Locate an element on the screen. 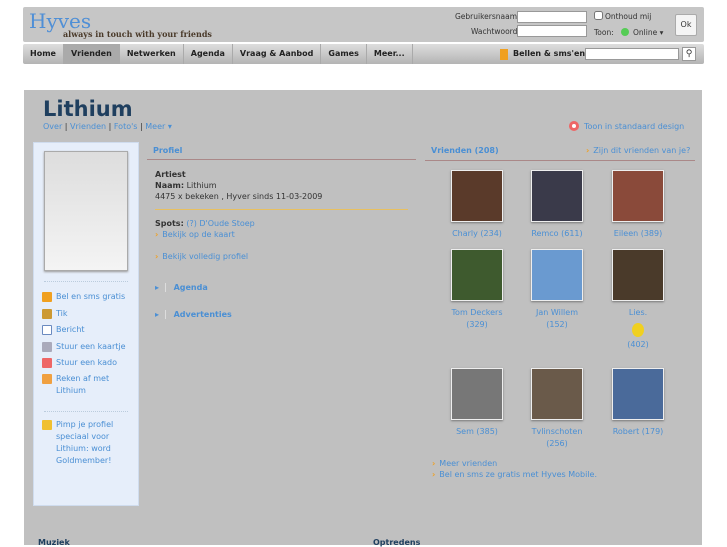  friend-name: Tom Deckers (329) is located at coordinates (477, 319).